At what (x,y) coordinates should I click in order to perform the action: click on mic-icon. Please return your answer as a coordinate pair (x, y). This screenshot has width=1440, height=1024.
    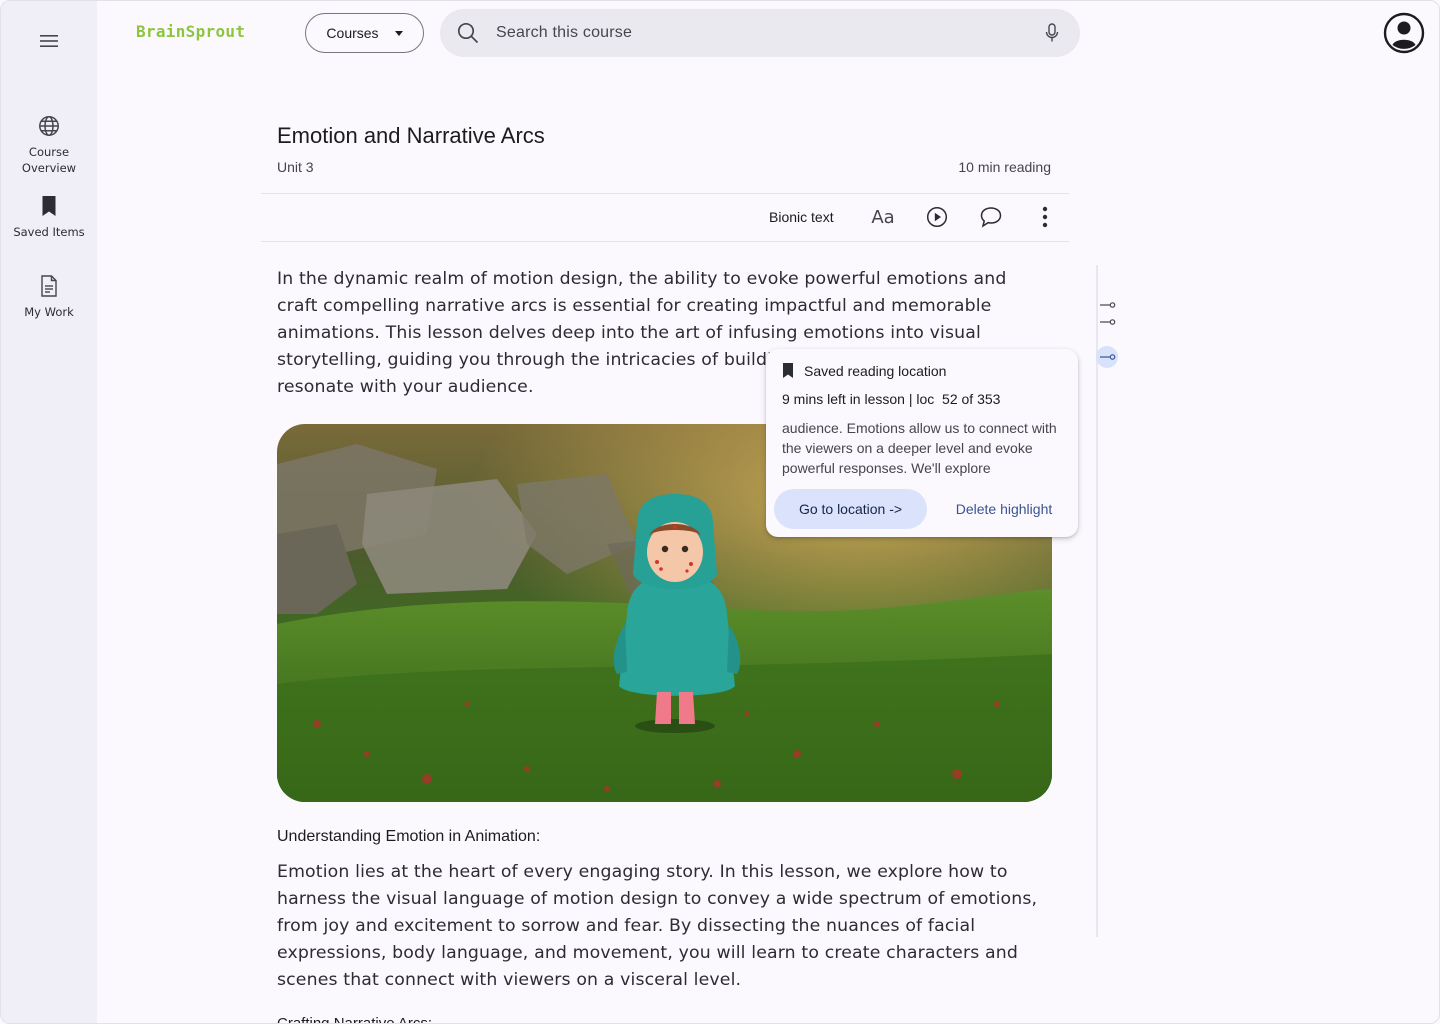
    Looking at the image, I should click on (1052, 32).